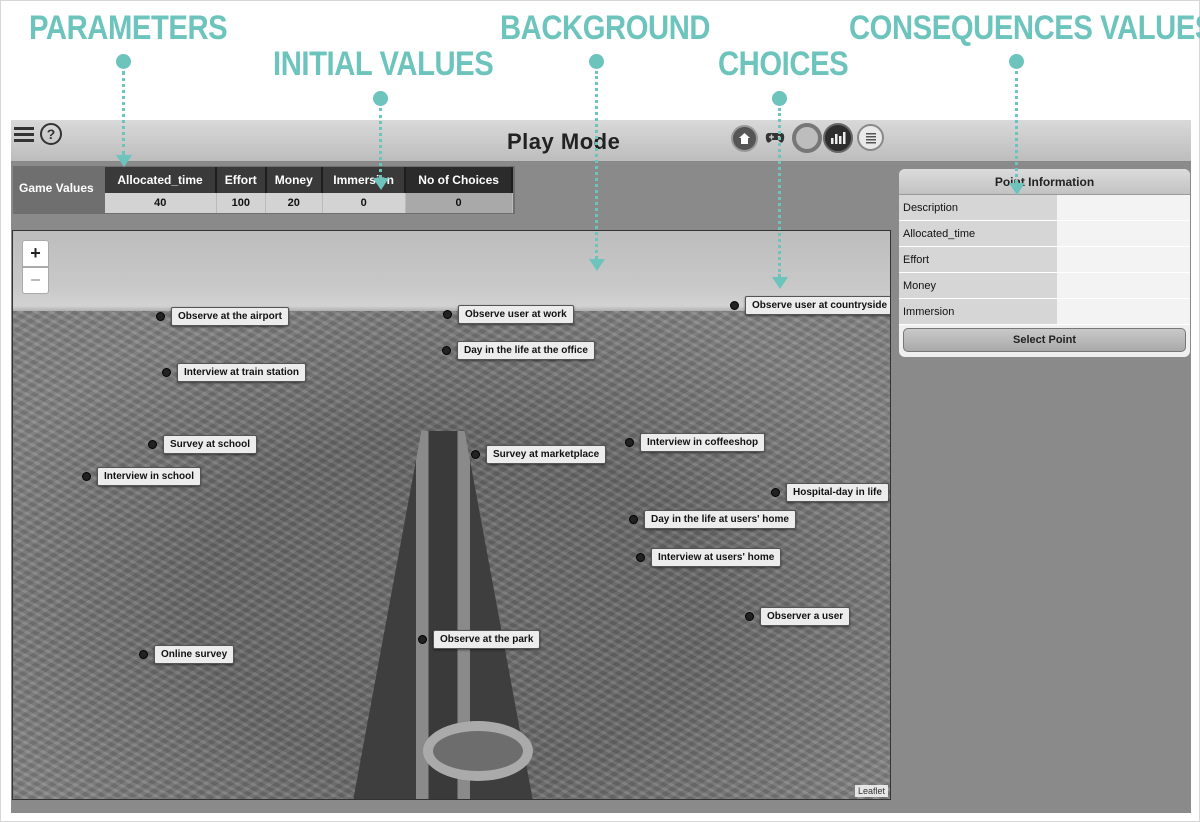  What do you see at coordinates (807, 138) in the screenshot?
I see `cycle-icon` at bounding box center [807, 138].